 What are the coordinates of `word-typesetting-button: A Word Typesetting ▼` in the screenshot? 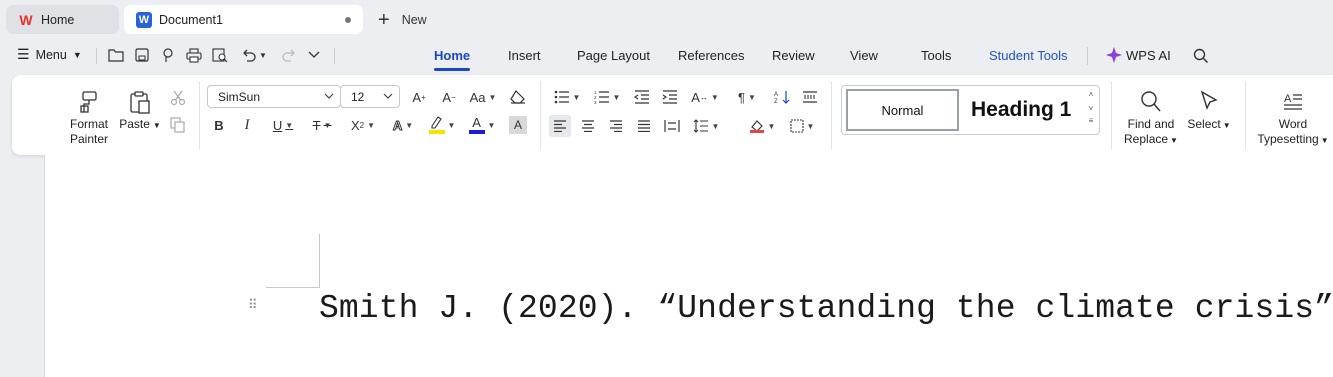 It's located at (1293, 119).